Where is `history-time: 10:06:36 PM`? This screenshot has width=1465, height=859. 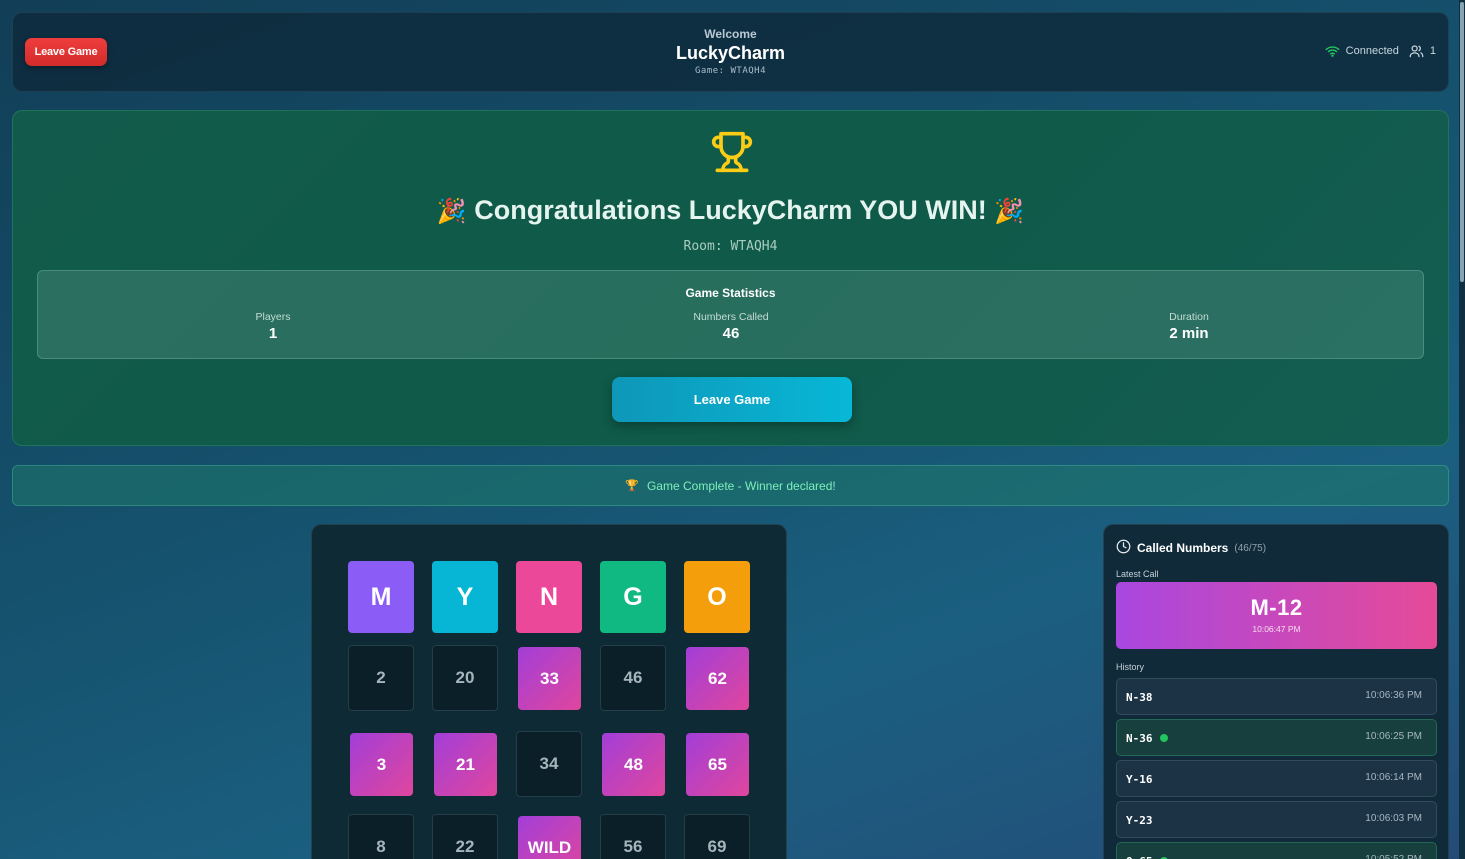 history-time: 10:06:36 PM is located at coordinates (1393, 695).